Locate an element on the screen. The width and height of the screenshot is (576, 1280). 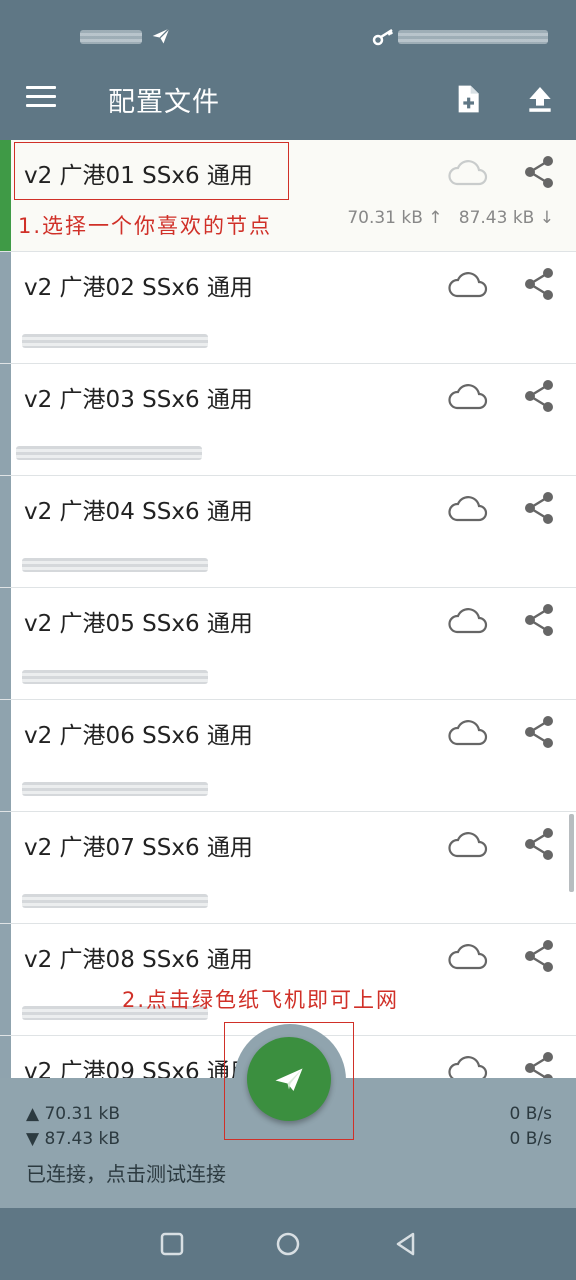
add-config-file-icon is located at coordinates (468, 99).